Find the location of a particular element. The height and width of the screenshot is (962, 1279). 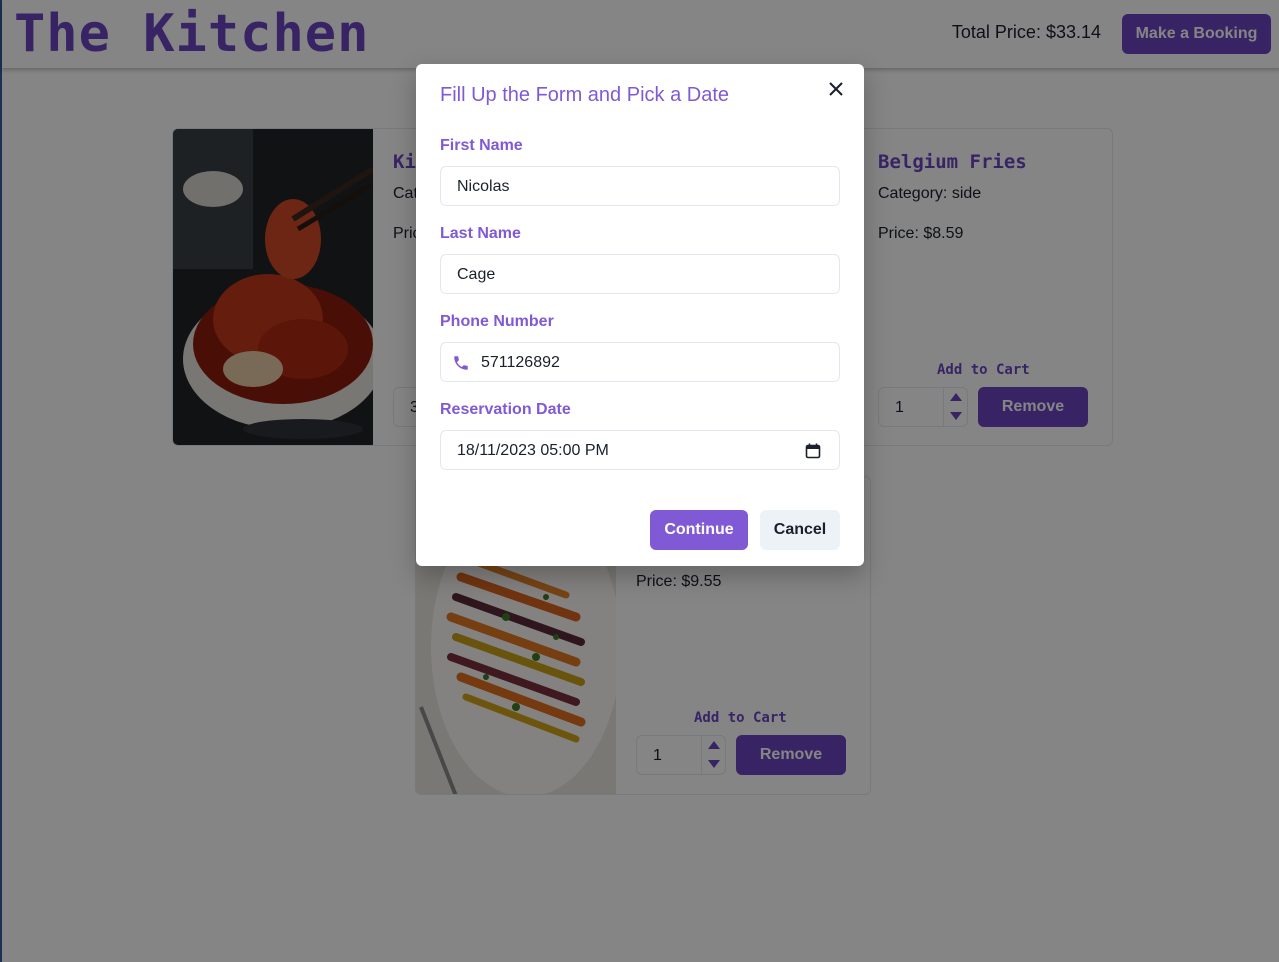

phone-icon is located at coordinates (461, 363).